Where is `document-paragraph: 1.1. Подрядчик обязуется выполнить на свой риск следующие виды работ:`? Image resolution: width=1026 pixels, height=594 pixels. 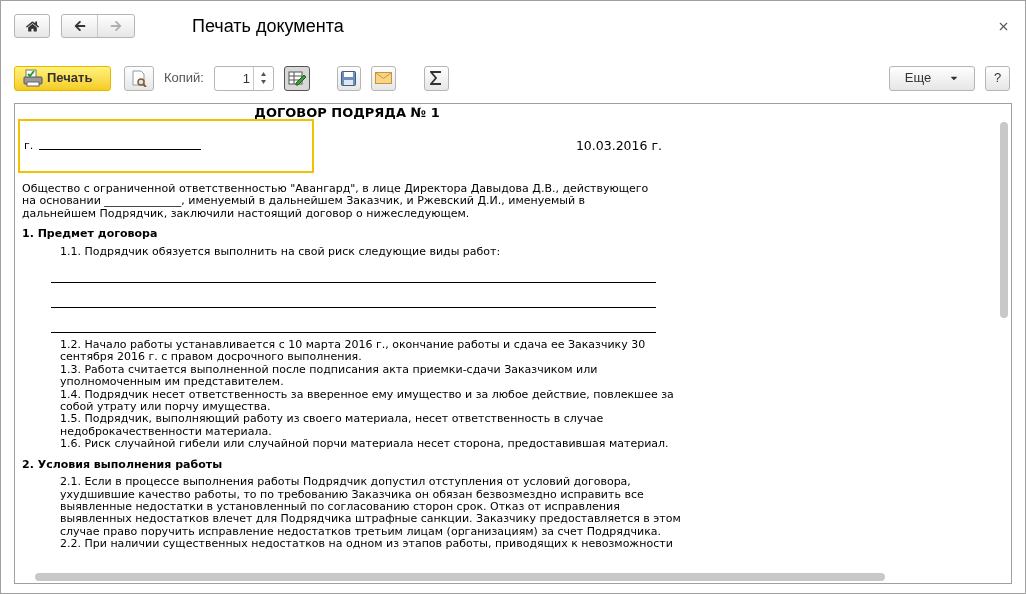
document-paragraph: 1.1. Подрядчик обязуется выполнить на свой риск следующие виды работ: is located at coordinates (281, 252).